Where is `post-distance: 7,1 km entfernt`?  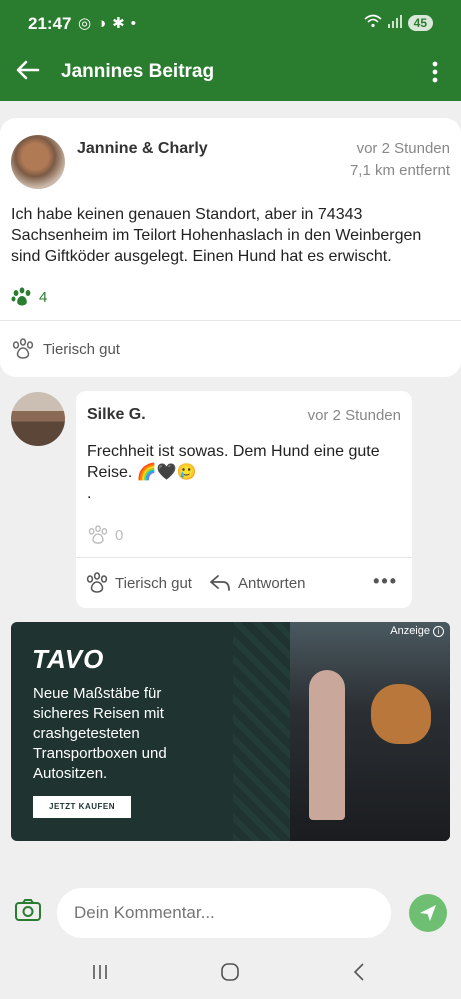 post-distance: 7,1 km entfernt is located at coordinates (399, 170).